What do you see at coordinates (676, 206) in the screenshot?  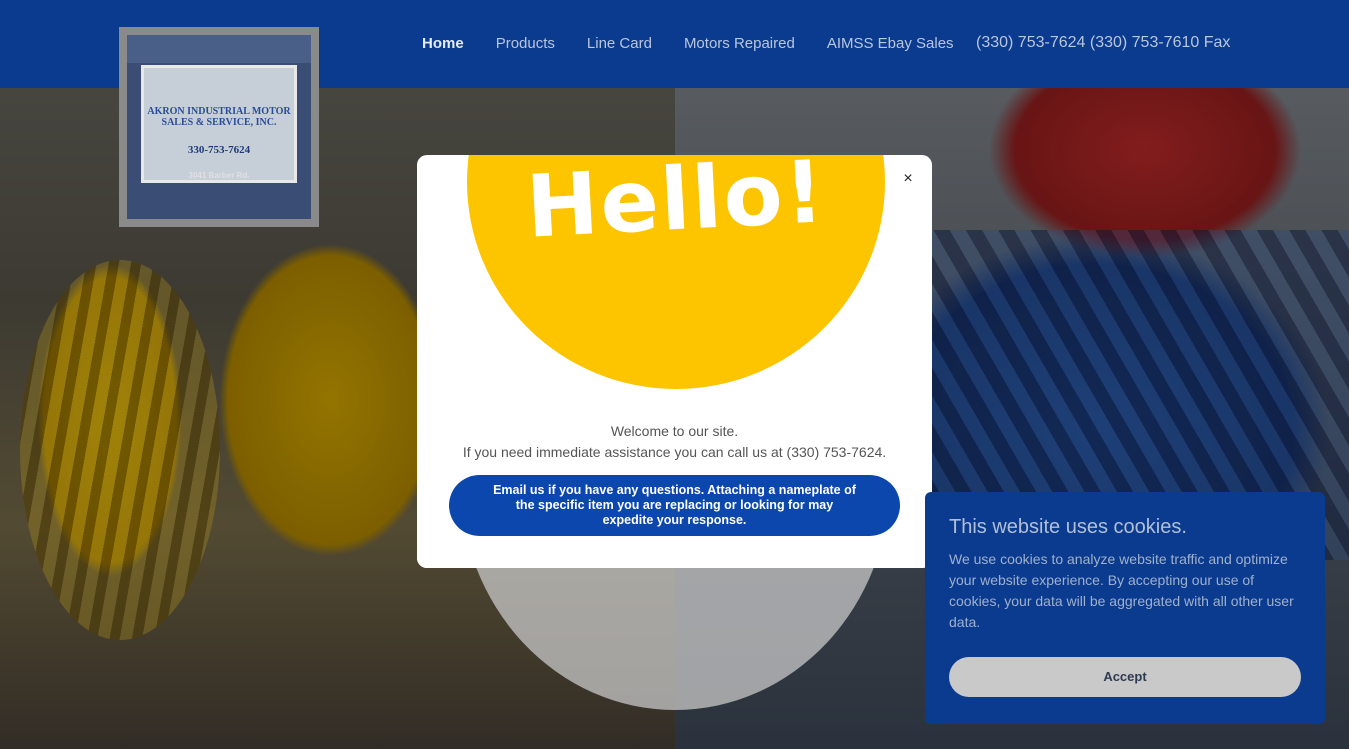 I see `hello-text: Hello!` at bounding box center [676, 206].